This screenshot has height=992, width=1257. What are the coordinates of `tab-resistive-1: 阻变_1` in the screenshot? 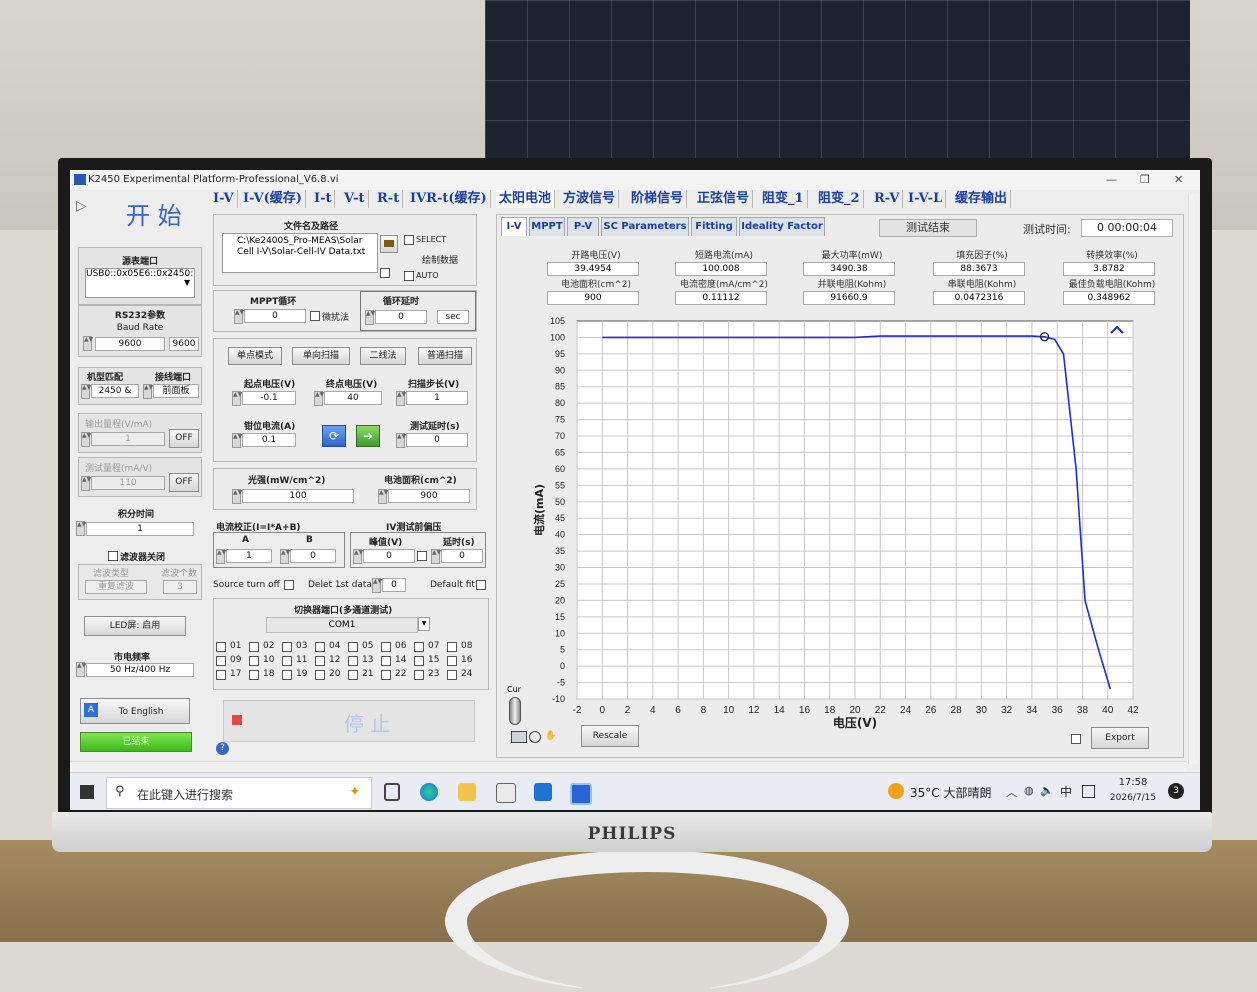 It's located at (783, 199).